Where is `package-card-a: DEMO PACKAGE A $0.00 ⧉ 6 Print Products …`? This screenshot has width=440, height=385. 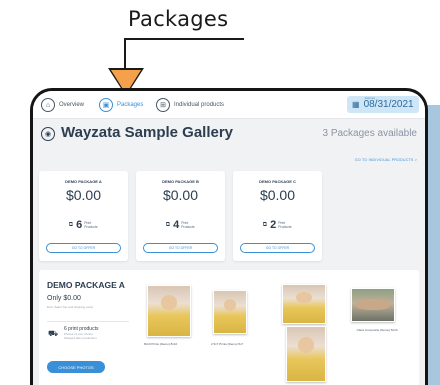 package-card-a: DEMO PACKAGE A $0.00 ⧉ 6 Print Products … is located at coordinates (83, 216).